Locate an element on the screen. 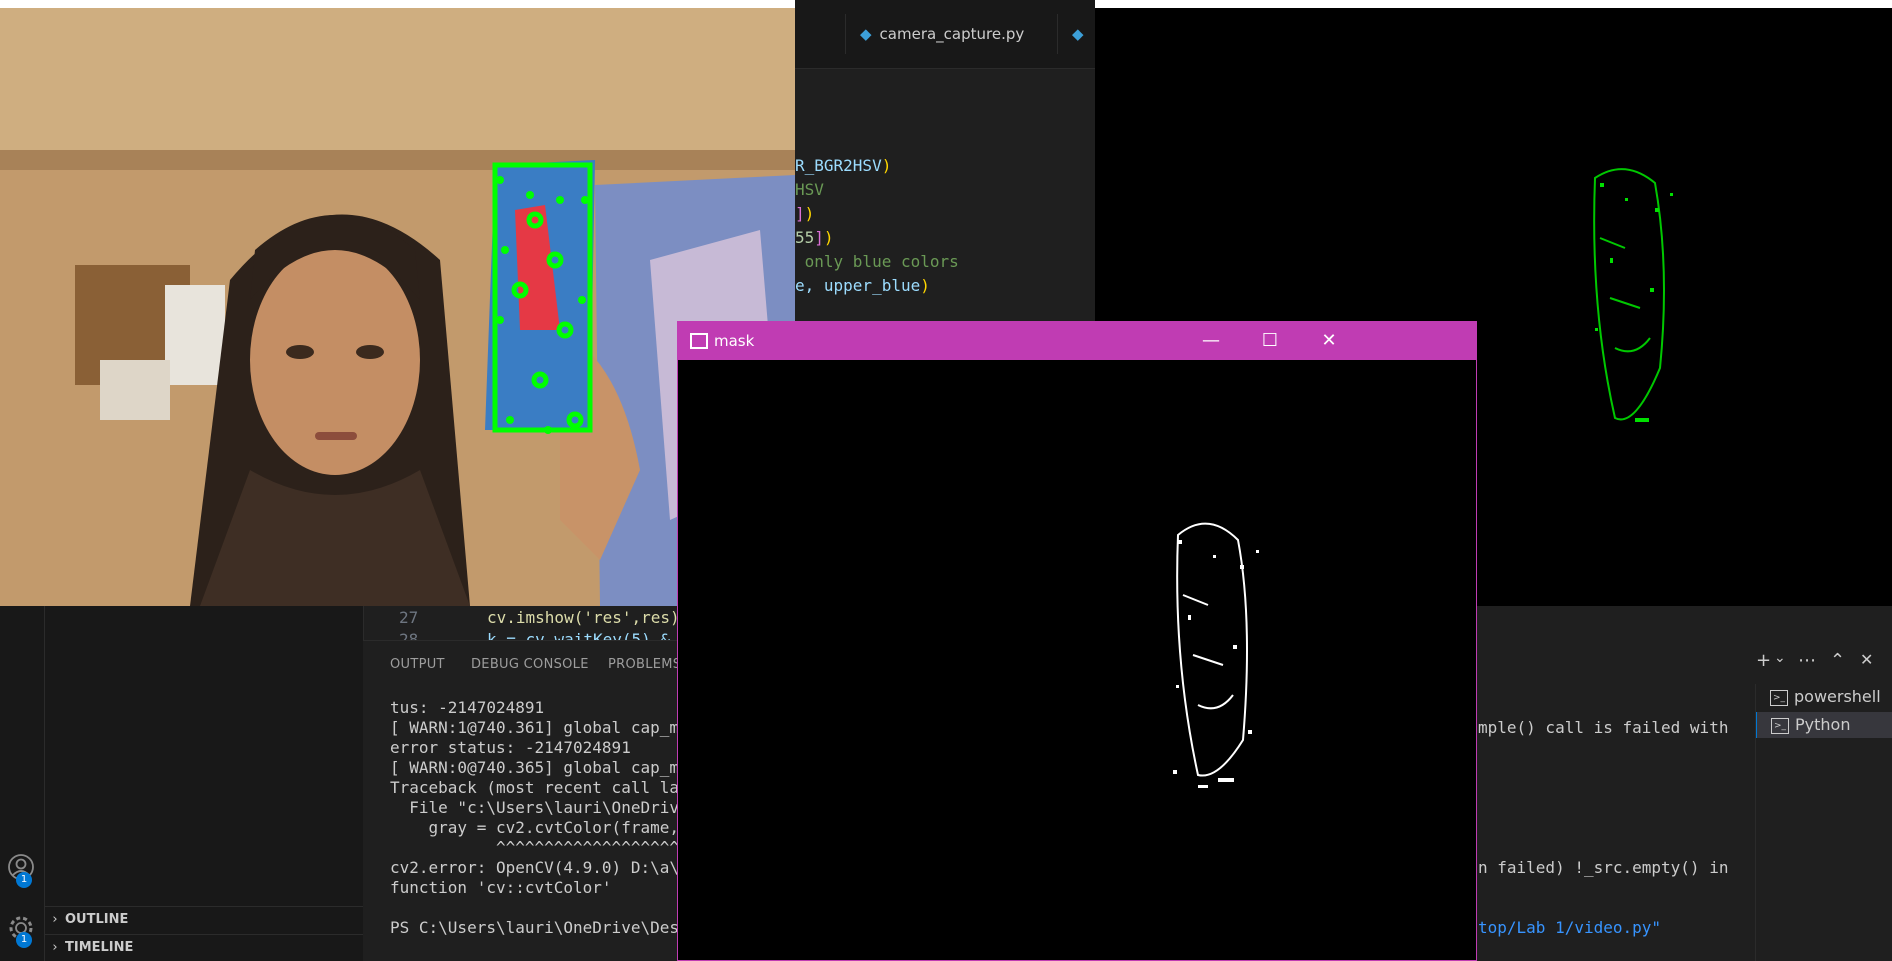  terminal-item-label: powershell is located at coordinates (1837, 696).